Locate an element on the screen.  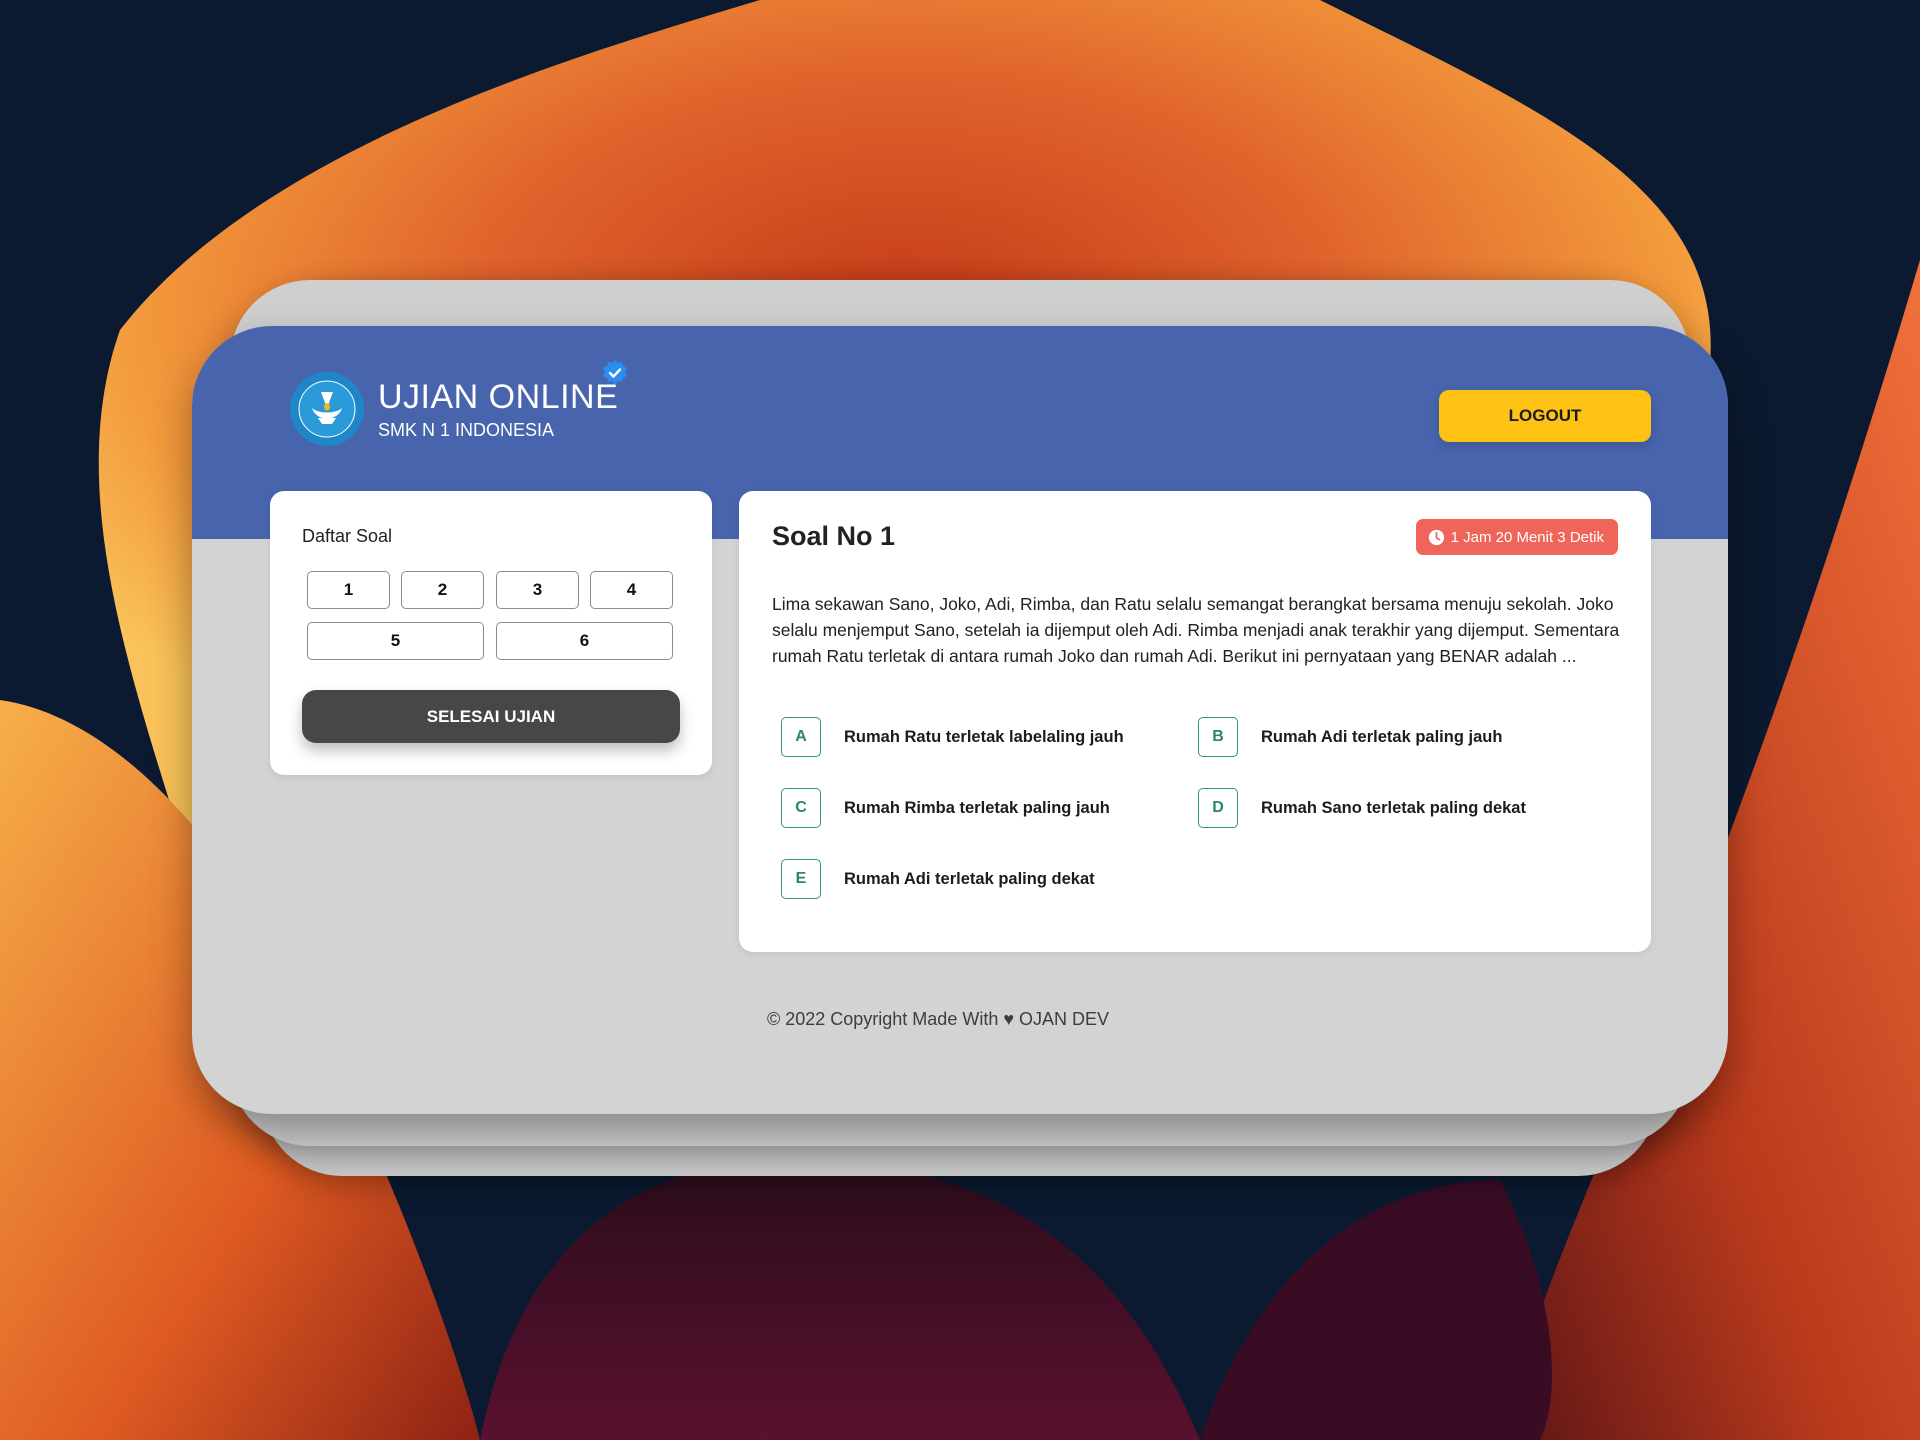
clock-icon is located at coordinates (1436, 537).